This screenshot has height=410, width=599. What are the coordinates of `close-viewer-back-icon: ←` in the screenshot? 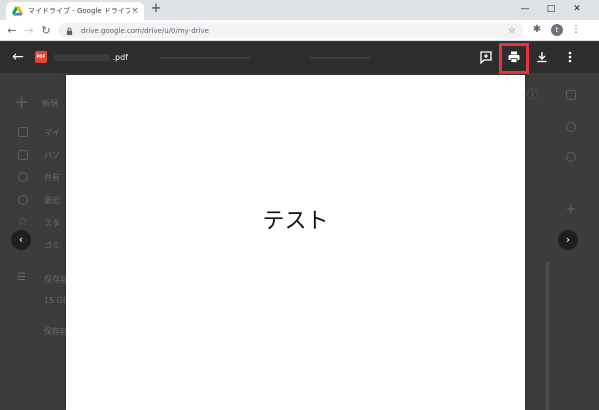 It's located at (18, 57).